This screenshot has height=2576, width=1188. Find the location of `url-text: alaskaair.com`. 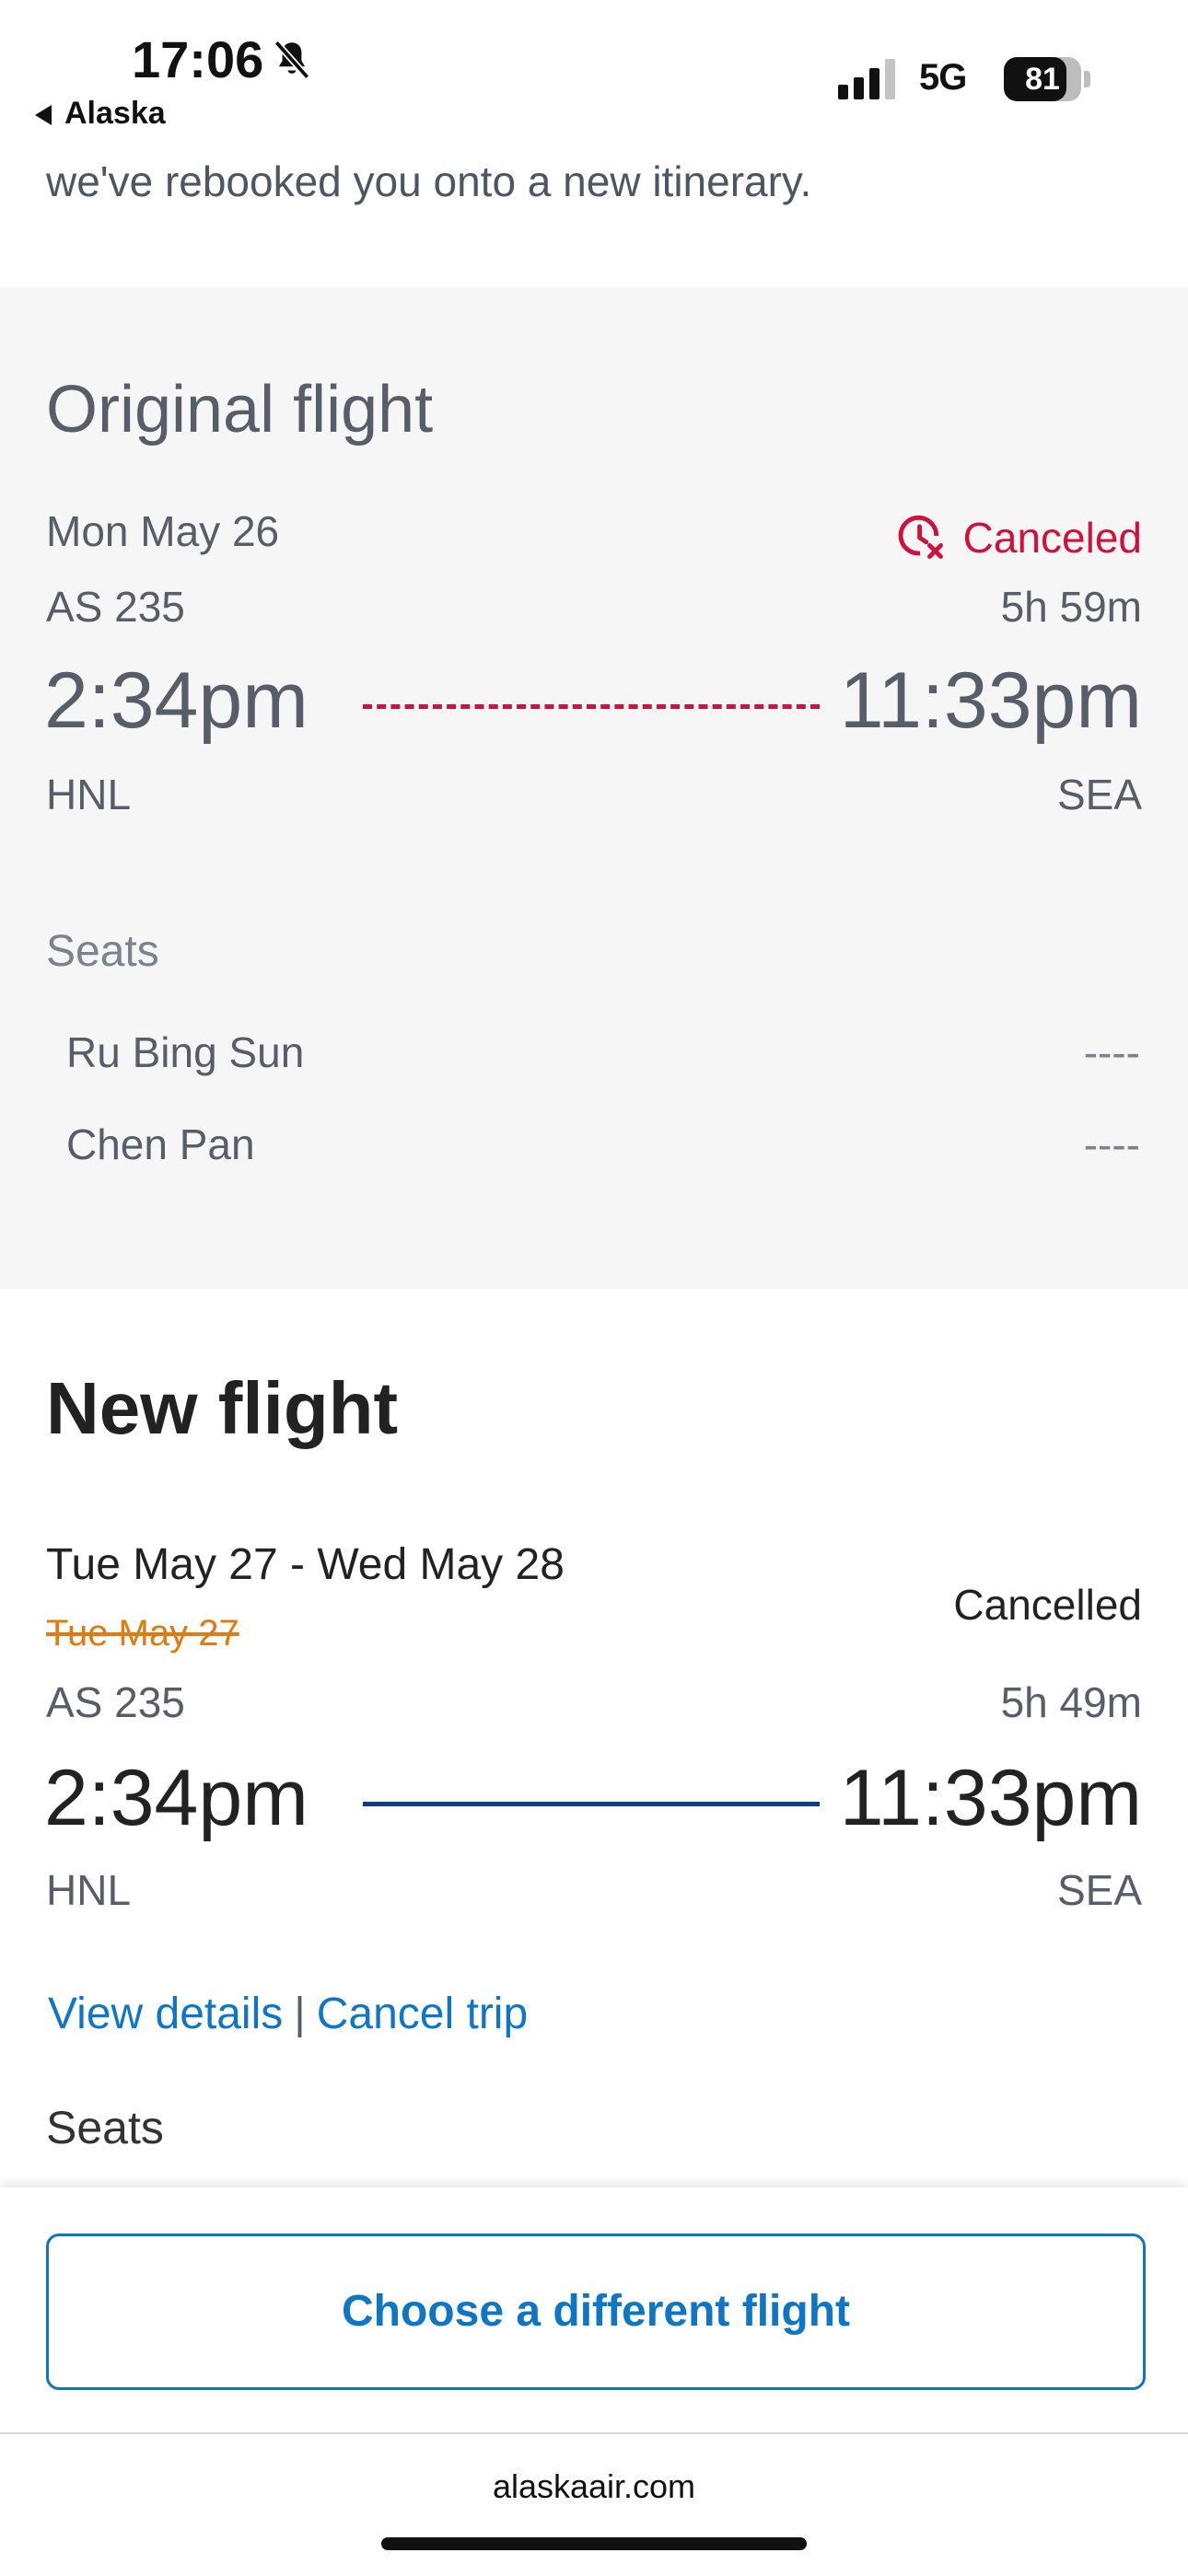

url-text: alaskaair.com is located at coordinates (594, 2486).